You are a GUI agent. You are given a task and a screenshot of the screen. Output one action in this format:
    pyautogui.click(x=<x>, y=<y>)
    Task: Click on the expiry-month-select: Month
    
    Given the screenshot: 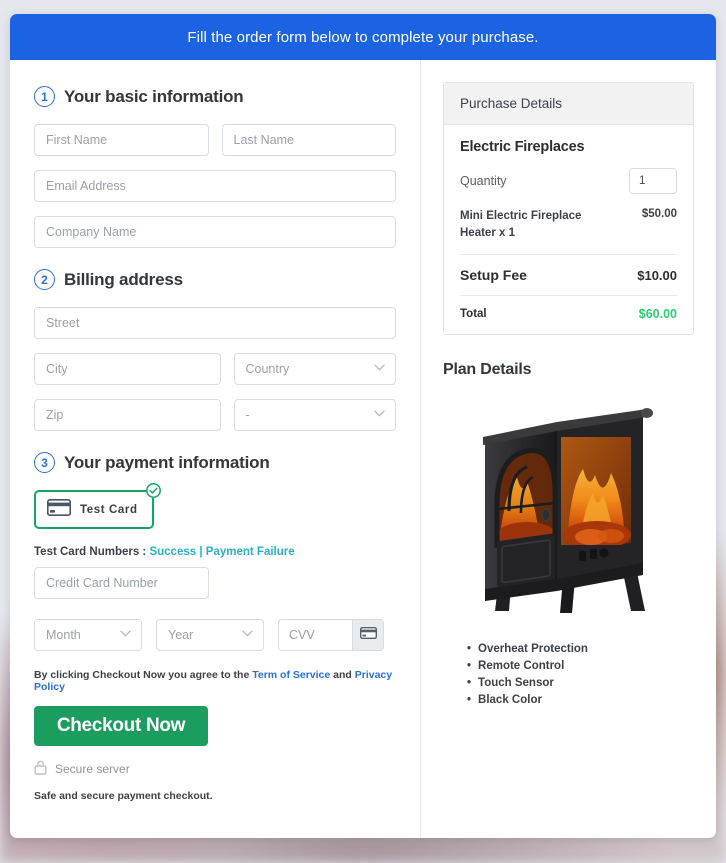 What is the action you would take?
    pyautogui.click(x=88, y=635)
    